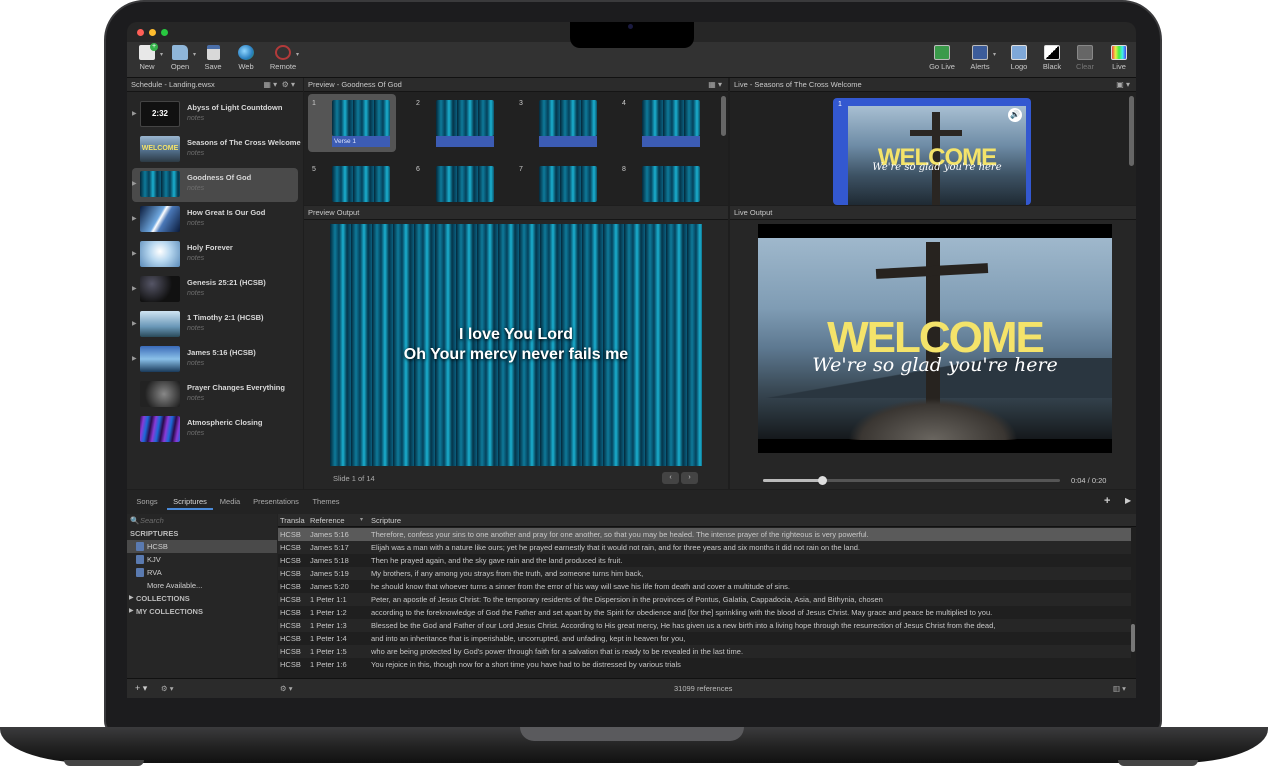 The height and width of the screenshot is (783, 1280). What do you see at coordinates (215, 290) in the screenshot?
I see `schedule-item: ▶ Genesis 25:21 (HCSB) notes` at bounding box center [215, 290].